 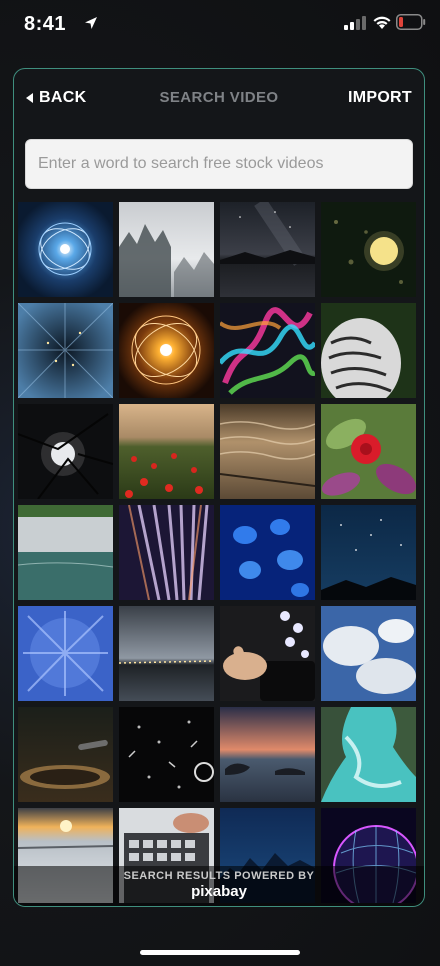 What do you see at coordinates (355, 23) in the screenshot?
I see `cellular-signal-icon` at bounding box center [355, 23].